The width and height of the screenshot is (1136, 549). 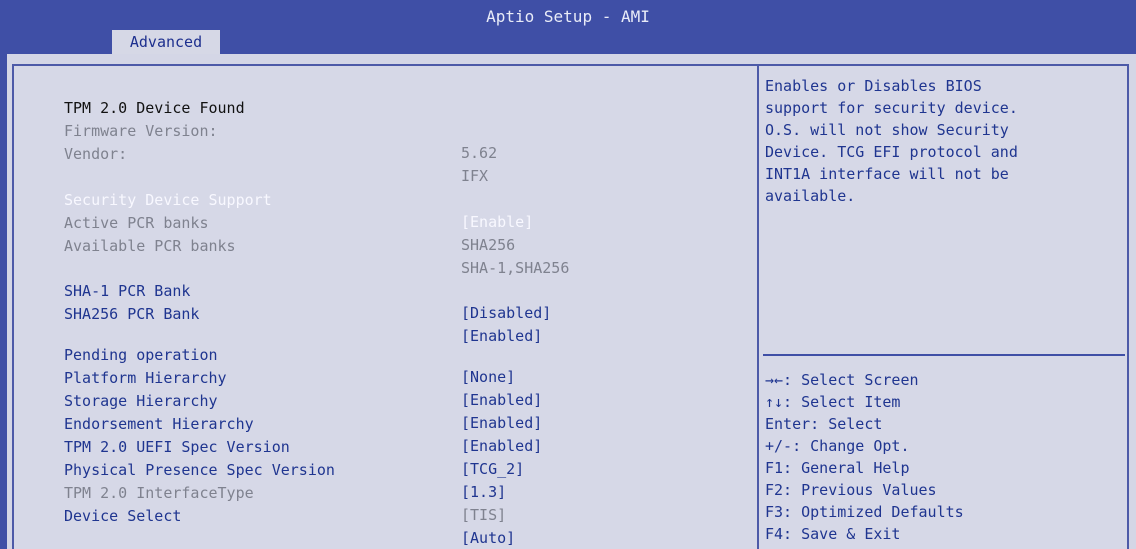 I want to click on active-pcr-banks-label: Active PCR banks, so click(x=136, y=223).